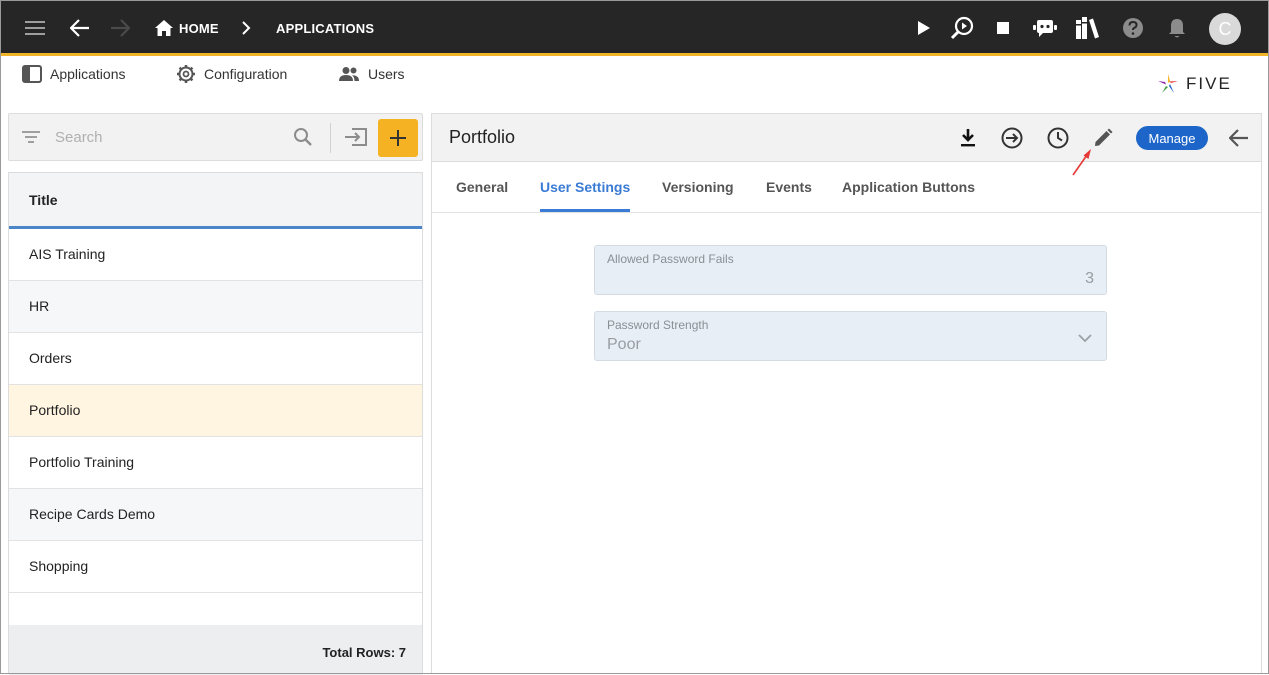  What do you see at coordinates (1088, 28) in the screenshot?
I see `library-books-icon` at bounding box center [1088, 28].